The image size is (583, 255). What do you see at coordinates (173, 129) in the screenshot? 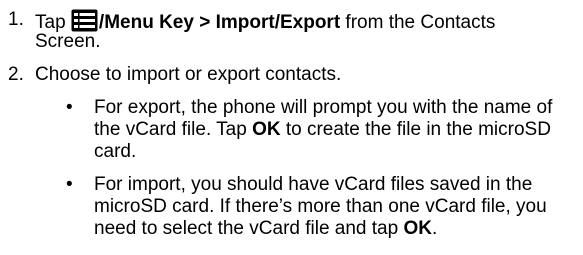
I see `bullet-text: the vCard file. Tap` at bounding box center [173, 129].